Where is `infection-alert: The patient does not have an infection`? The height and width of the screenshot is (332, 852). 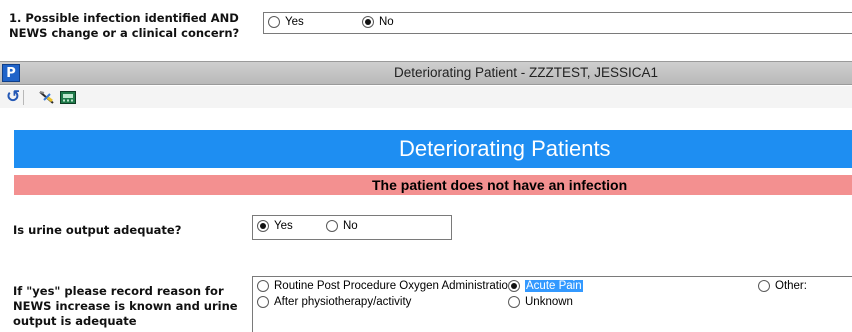 infection-alert: The patient does not have an infection is located at coordinates (433, 185).